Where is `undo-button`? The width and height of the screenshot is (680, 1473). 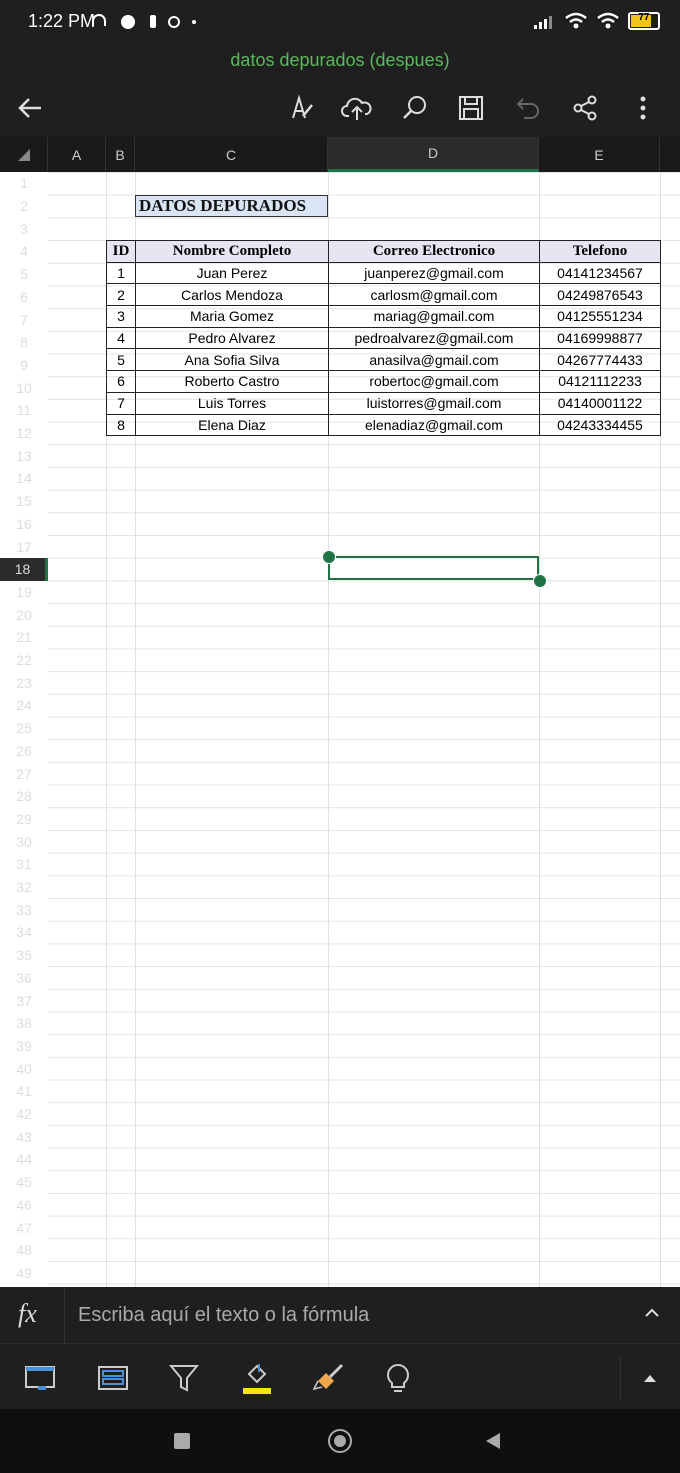
undo-button is located at coordinates (528, 108).